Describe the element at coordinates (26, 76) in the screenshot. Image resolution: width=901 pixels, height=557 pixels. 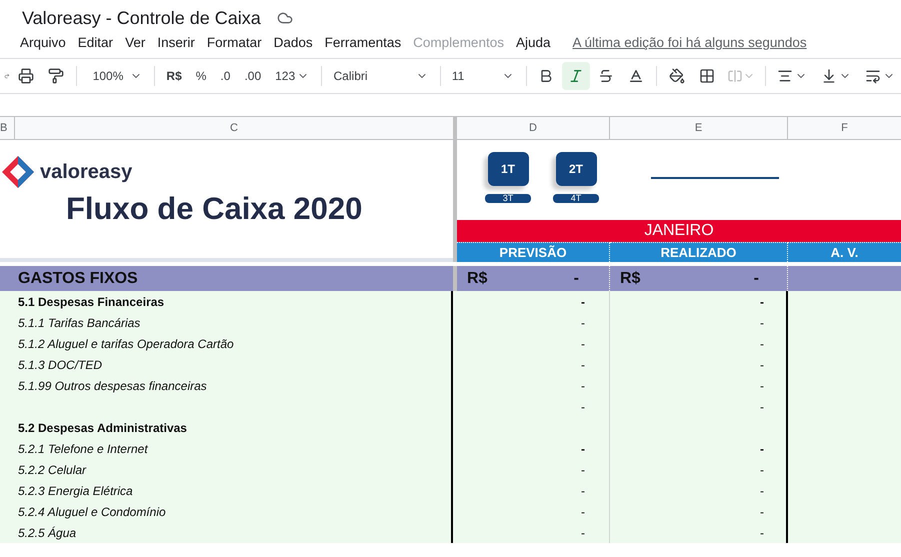
I see `printer-icon` at that location.